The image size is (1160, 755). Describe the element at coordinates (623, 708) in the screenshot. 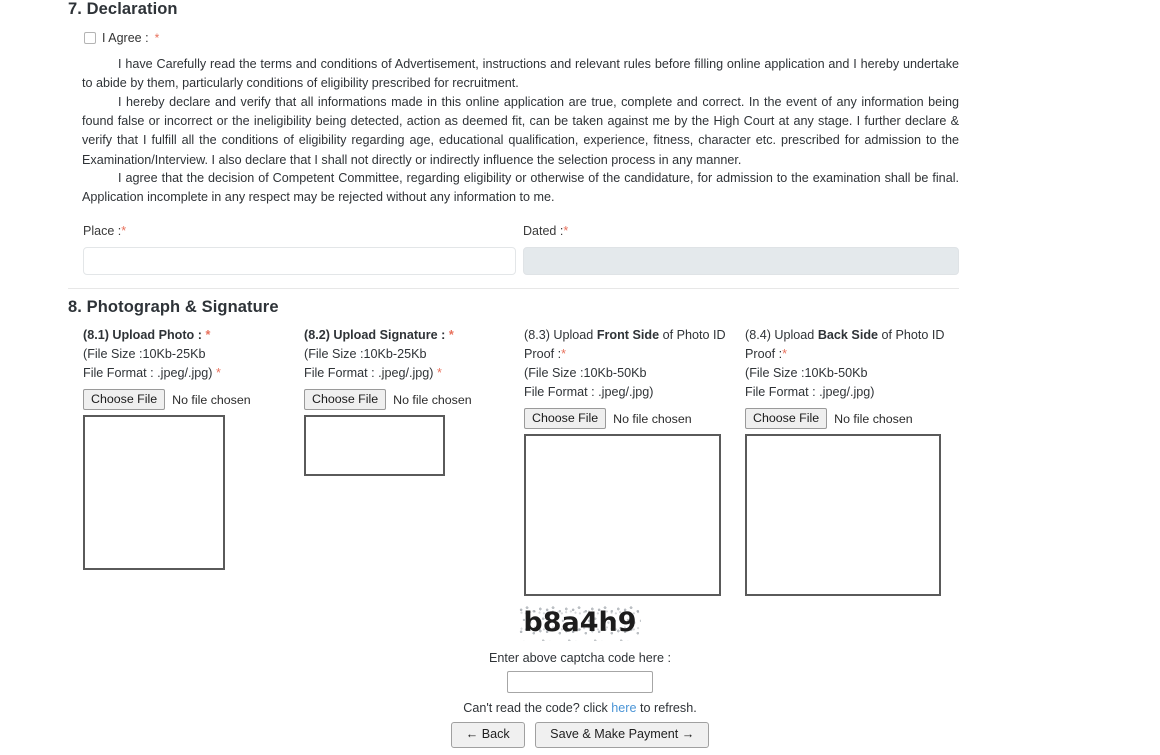

I see `captcha-refresh-link: here` at that location.